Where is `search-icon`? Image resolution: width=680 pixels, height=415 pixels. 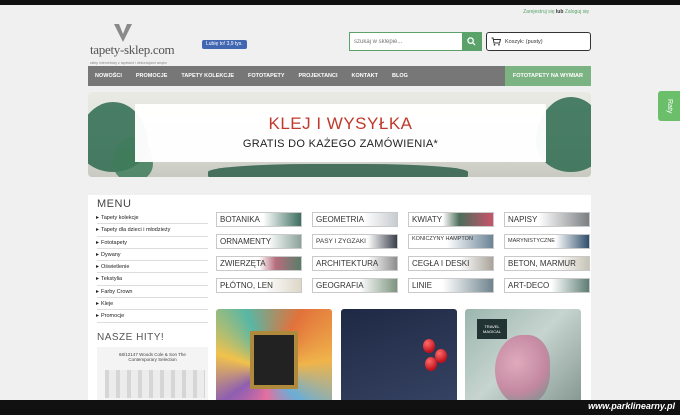 search-icon is located at coordinates (471, 41).